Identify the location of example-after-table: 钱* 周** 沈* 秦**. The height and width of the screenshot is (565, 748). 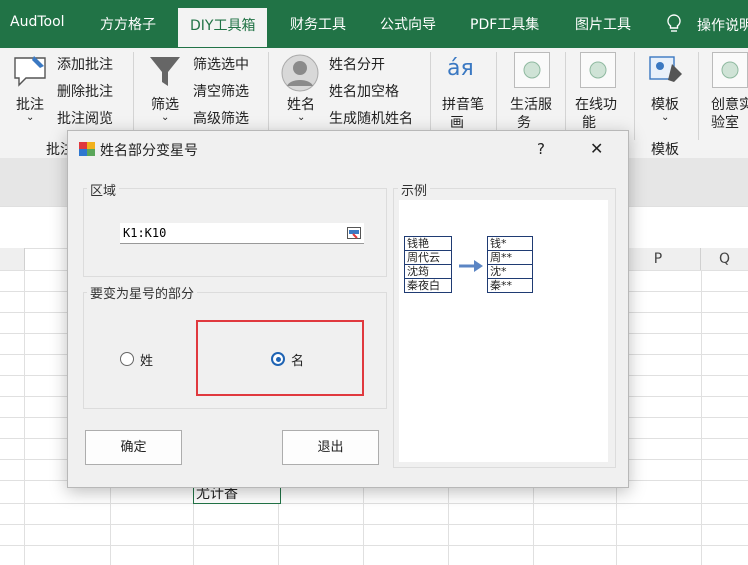
(510, 264).